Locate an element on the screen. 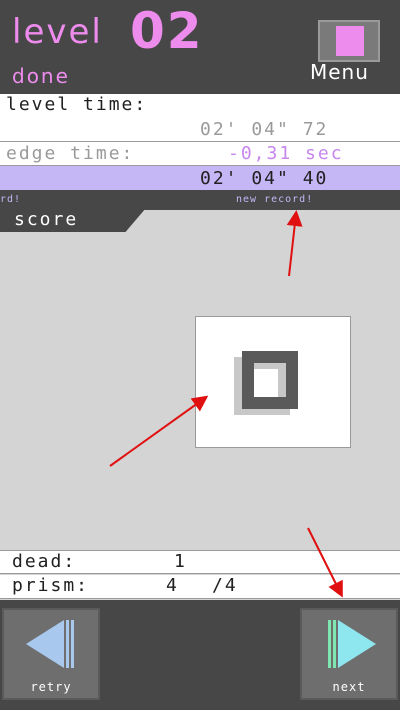 The width and height of the screenshot is (400, 710). next-arrow-icon is located at coordinates (352, 644).